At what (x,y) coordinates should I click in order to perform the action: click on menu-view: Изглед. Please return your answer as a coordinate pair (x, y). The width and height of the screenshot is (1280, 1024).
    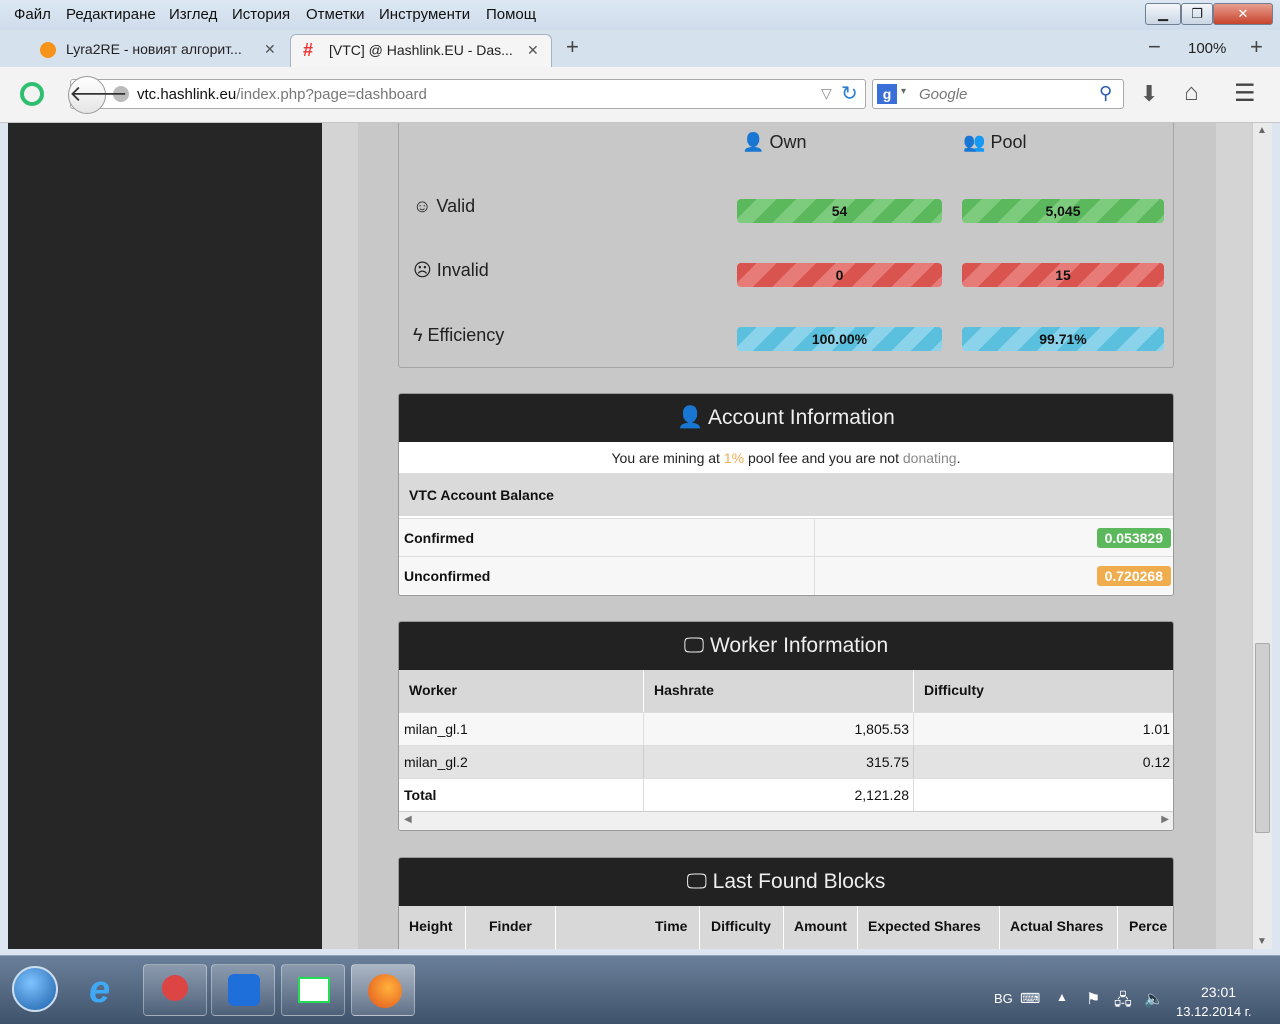
    Looking at the image, I should click on (193, 14).